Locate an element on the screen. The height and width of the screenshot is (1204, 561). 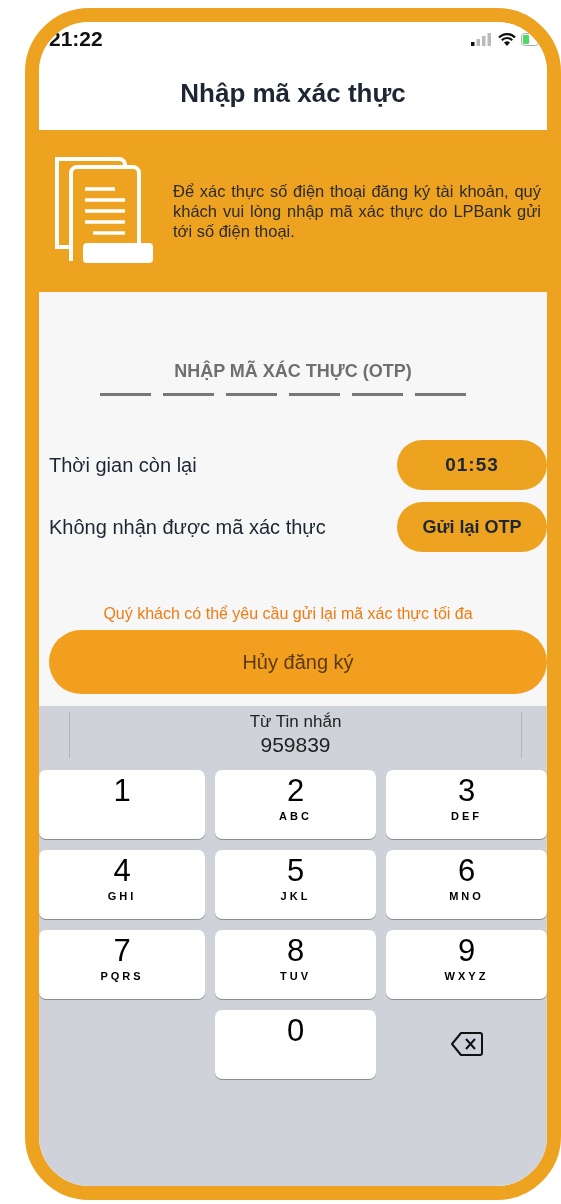
row-label: Không nhận được mã xác thực is located at coordinates (187, 527).